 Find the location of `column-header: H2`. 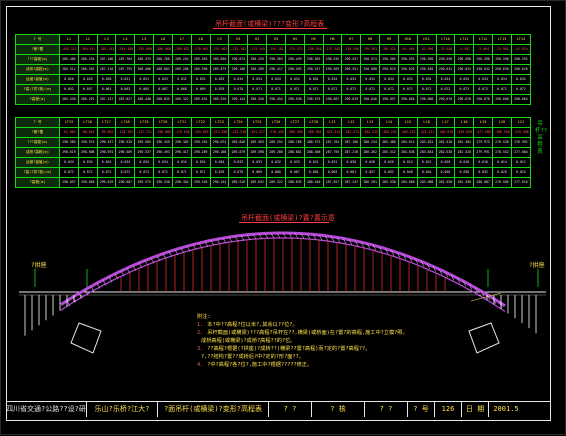

column-header: H2 is located at coordinates (257, 39).